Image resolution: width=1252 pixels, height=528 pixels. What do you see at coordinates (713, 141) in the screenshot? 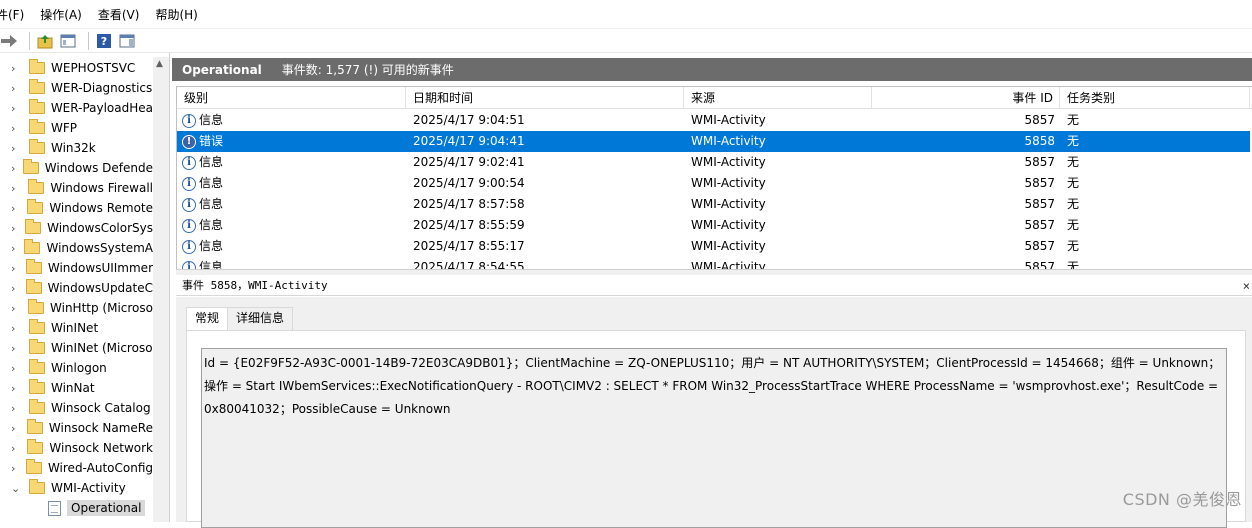
I see `event-row: ! 错误 2025/4/17 9:04:41 WMI-Activity 5858 无` at bounding box center [713, 141].